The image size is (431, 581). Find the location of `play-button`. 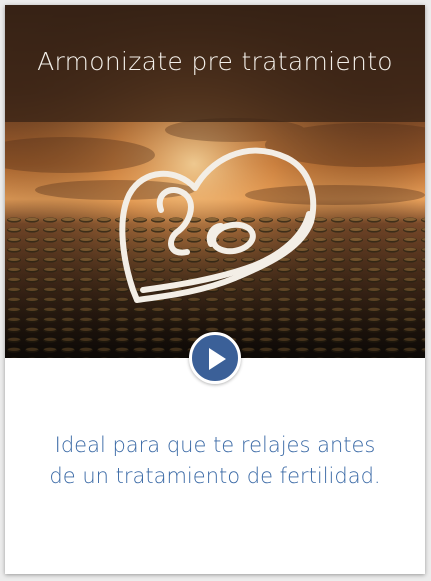

play-button is located at coordinates (215, 358).